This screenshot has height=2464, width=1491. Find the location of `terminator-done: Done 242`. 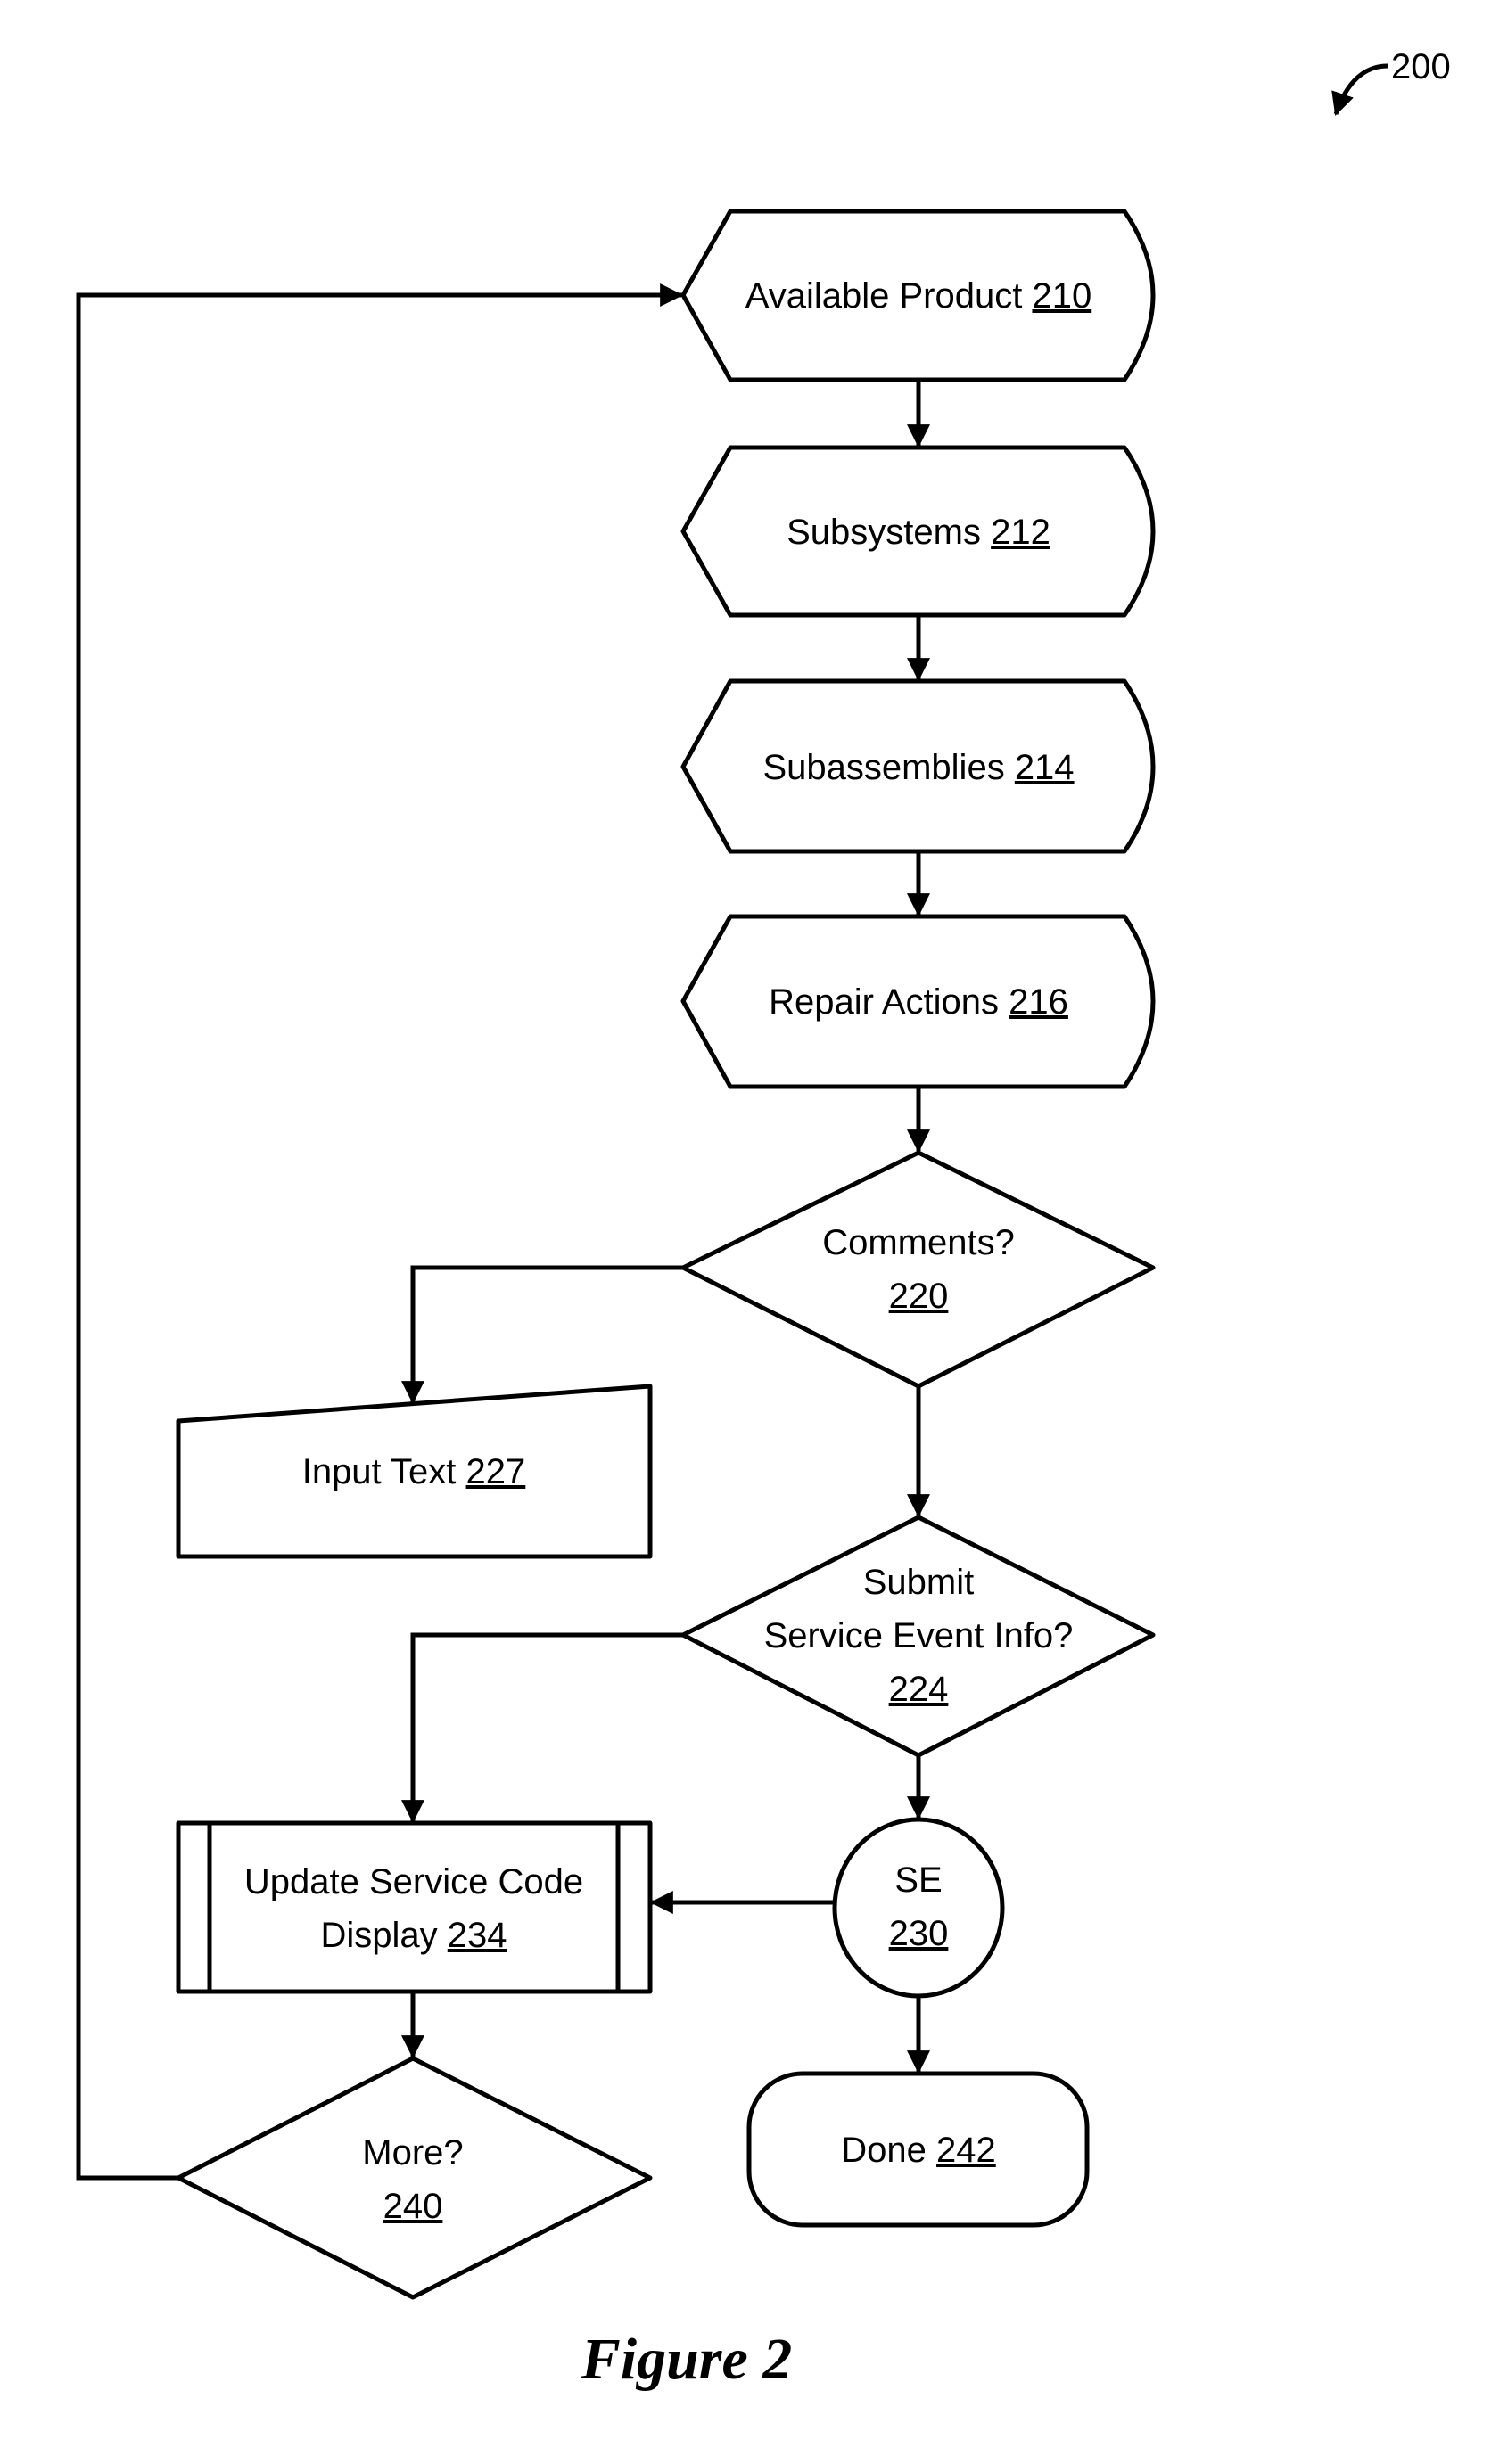

terminator-done: Done 242 is located at coordinates (918, 2149).